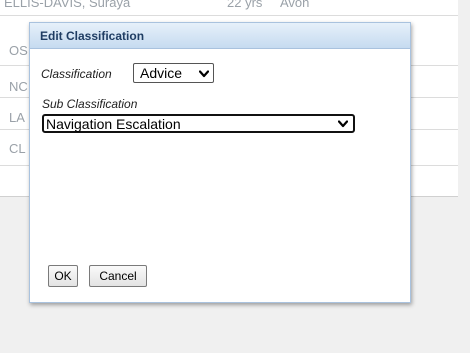  What do you see at coordinates (67, 5) in the screenshot?
I see `row-name: ELLIS-DAVIS, Suraya` at bounding box center [67, 5].